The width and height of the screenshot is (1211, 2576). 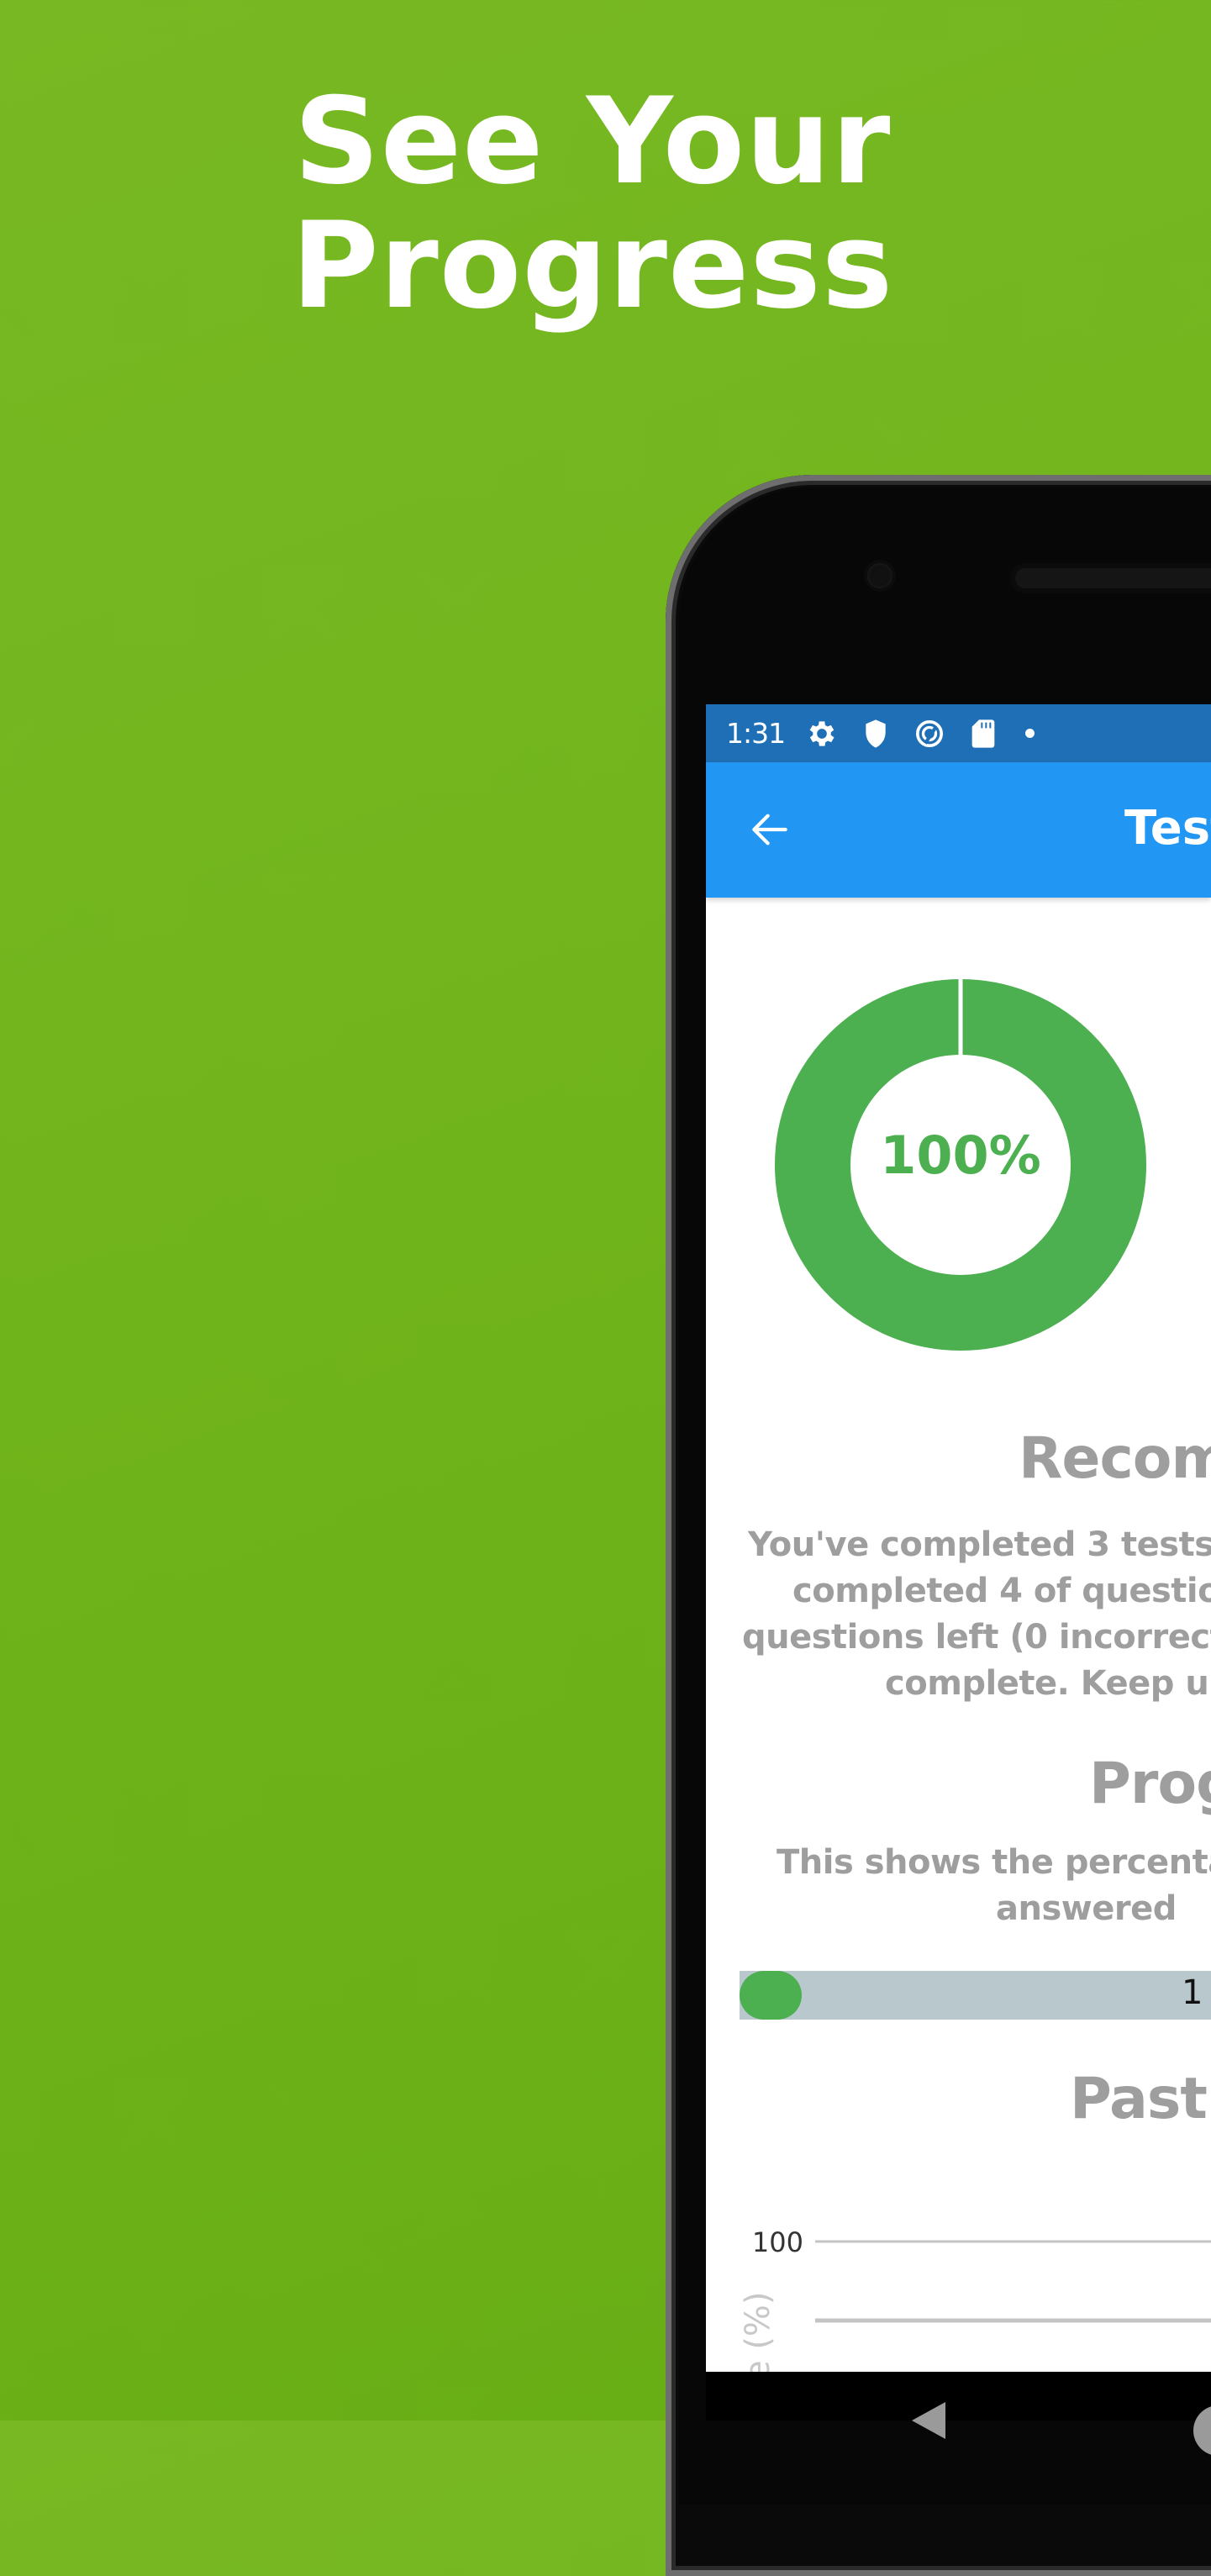 I want to click on recommendation-line: questions left (0 incorrect, so click(x=977, y=1637).